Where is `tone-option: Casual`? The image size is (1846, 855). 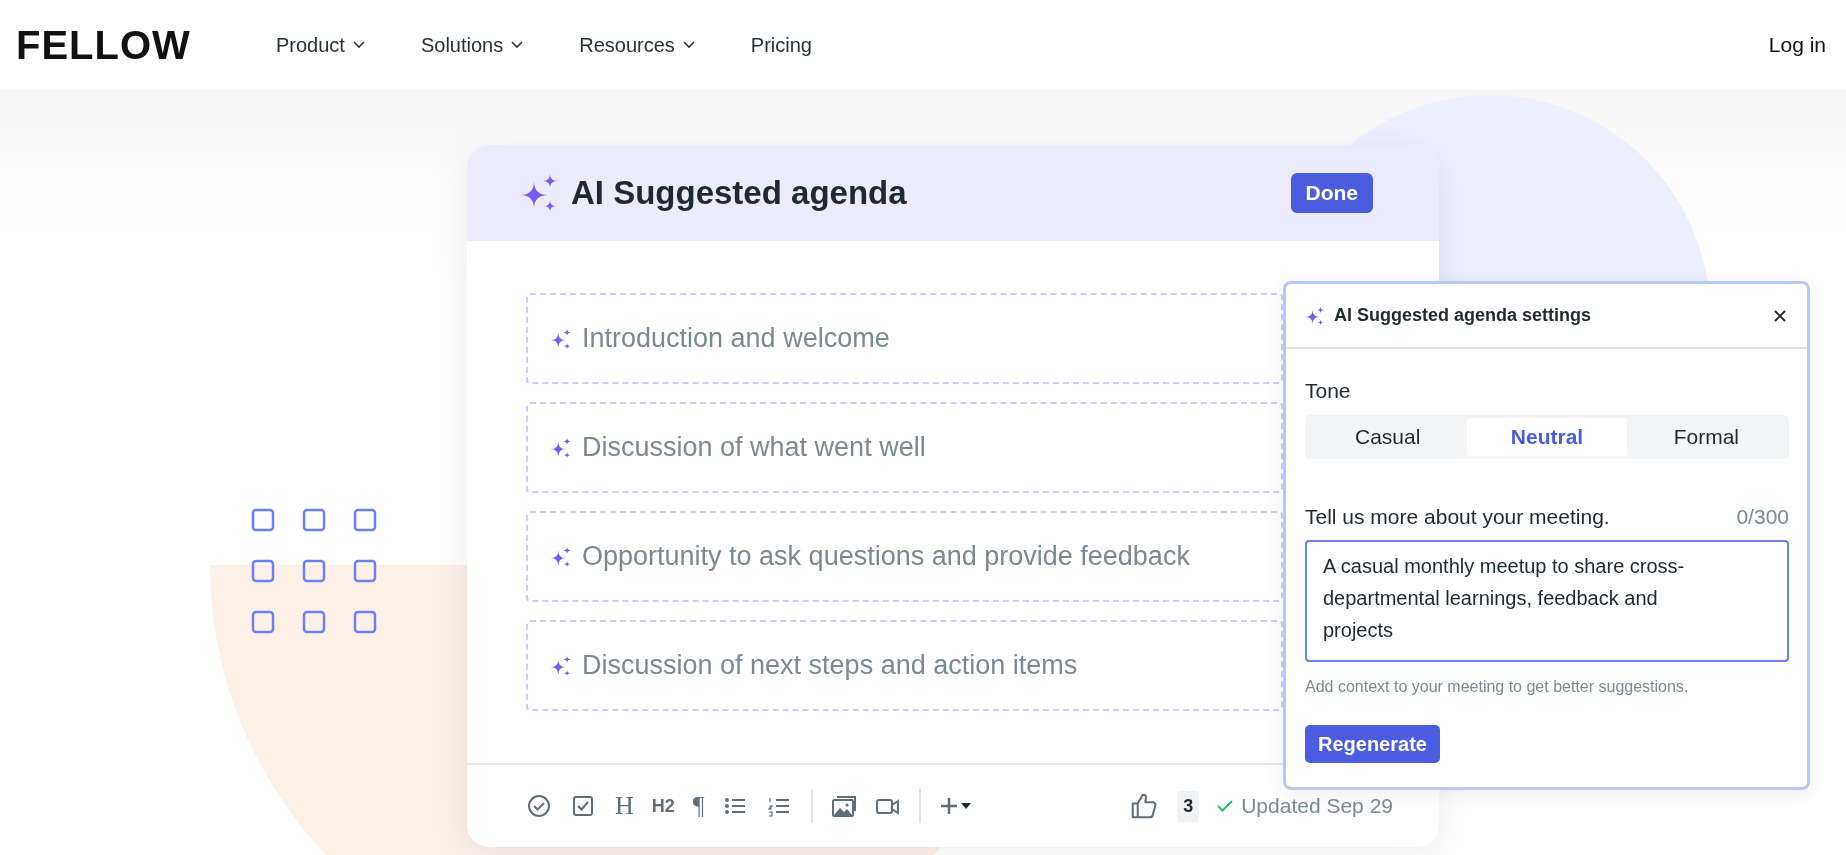
tone-option: Casual is located at coordinates (1388, 436).